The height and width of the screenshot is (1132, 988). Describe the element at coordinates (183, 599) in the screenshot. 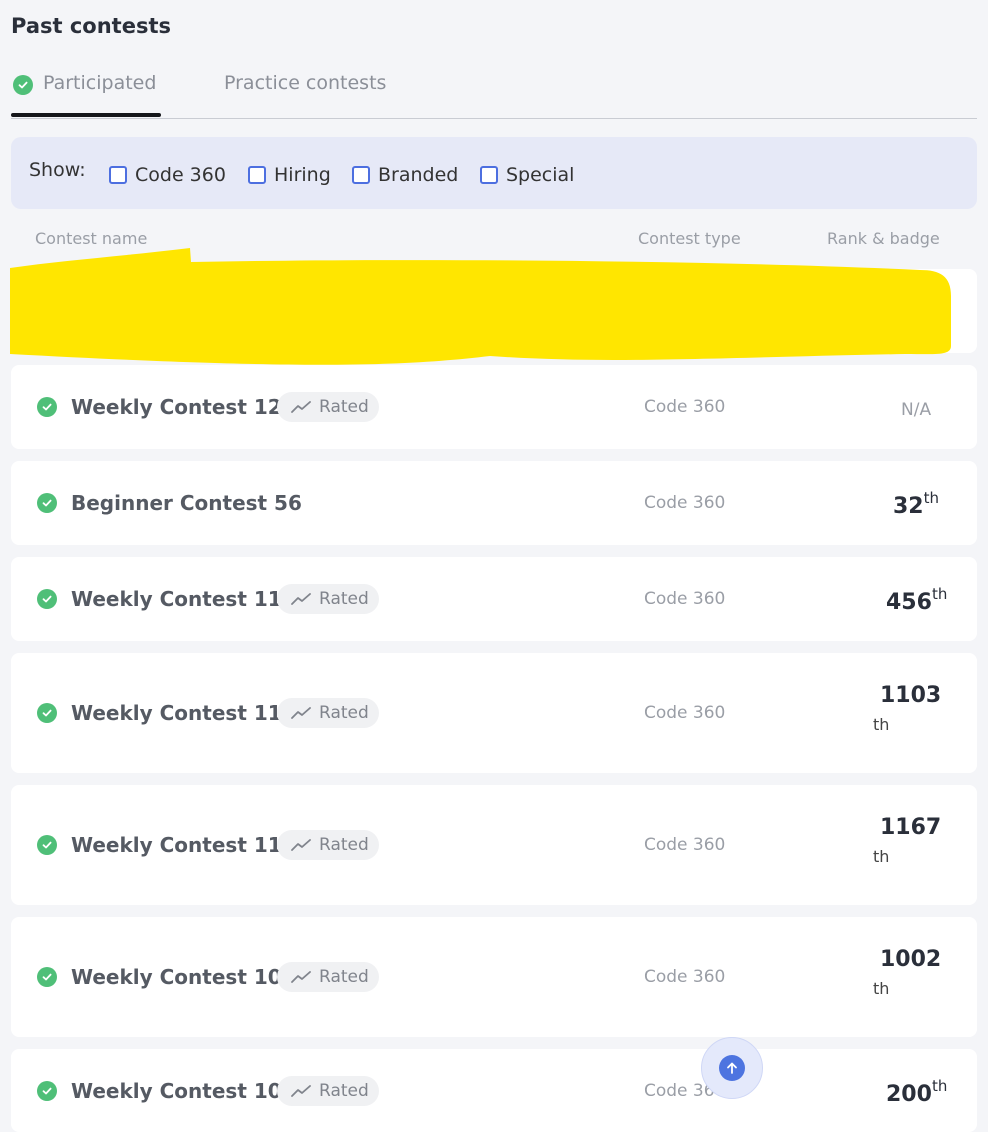

I see `contest-name: Weekly Contest 117` at that location.